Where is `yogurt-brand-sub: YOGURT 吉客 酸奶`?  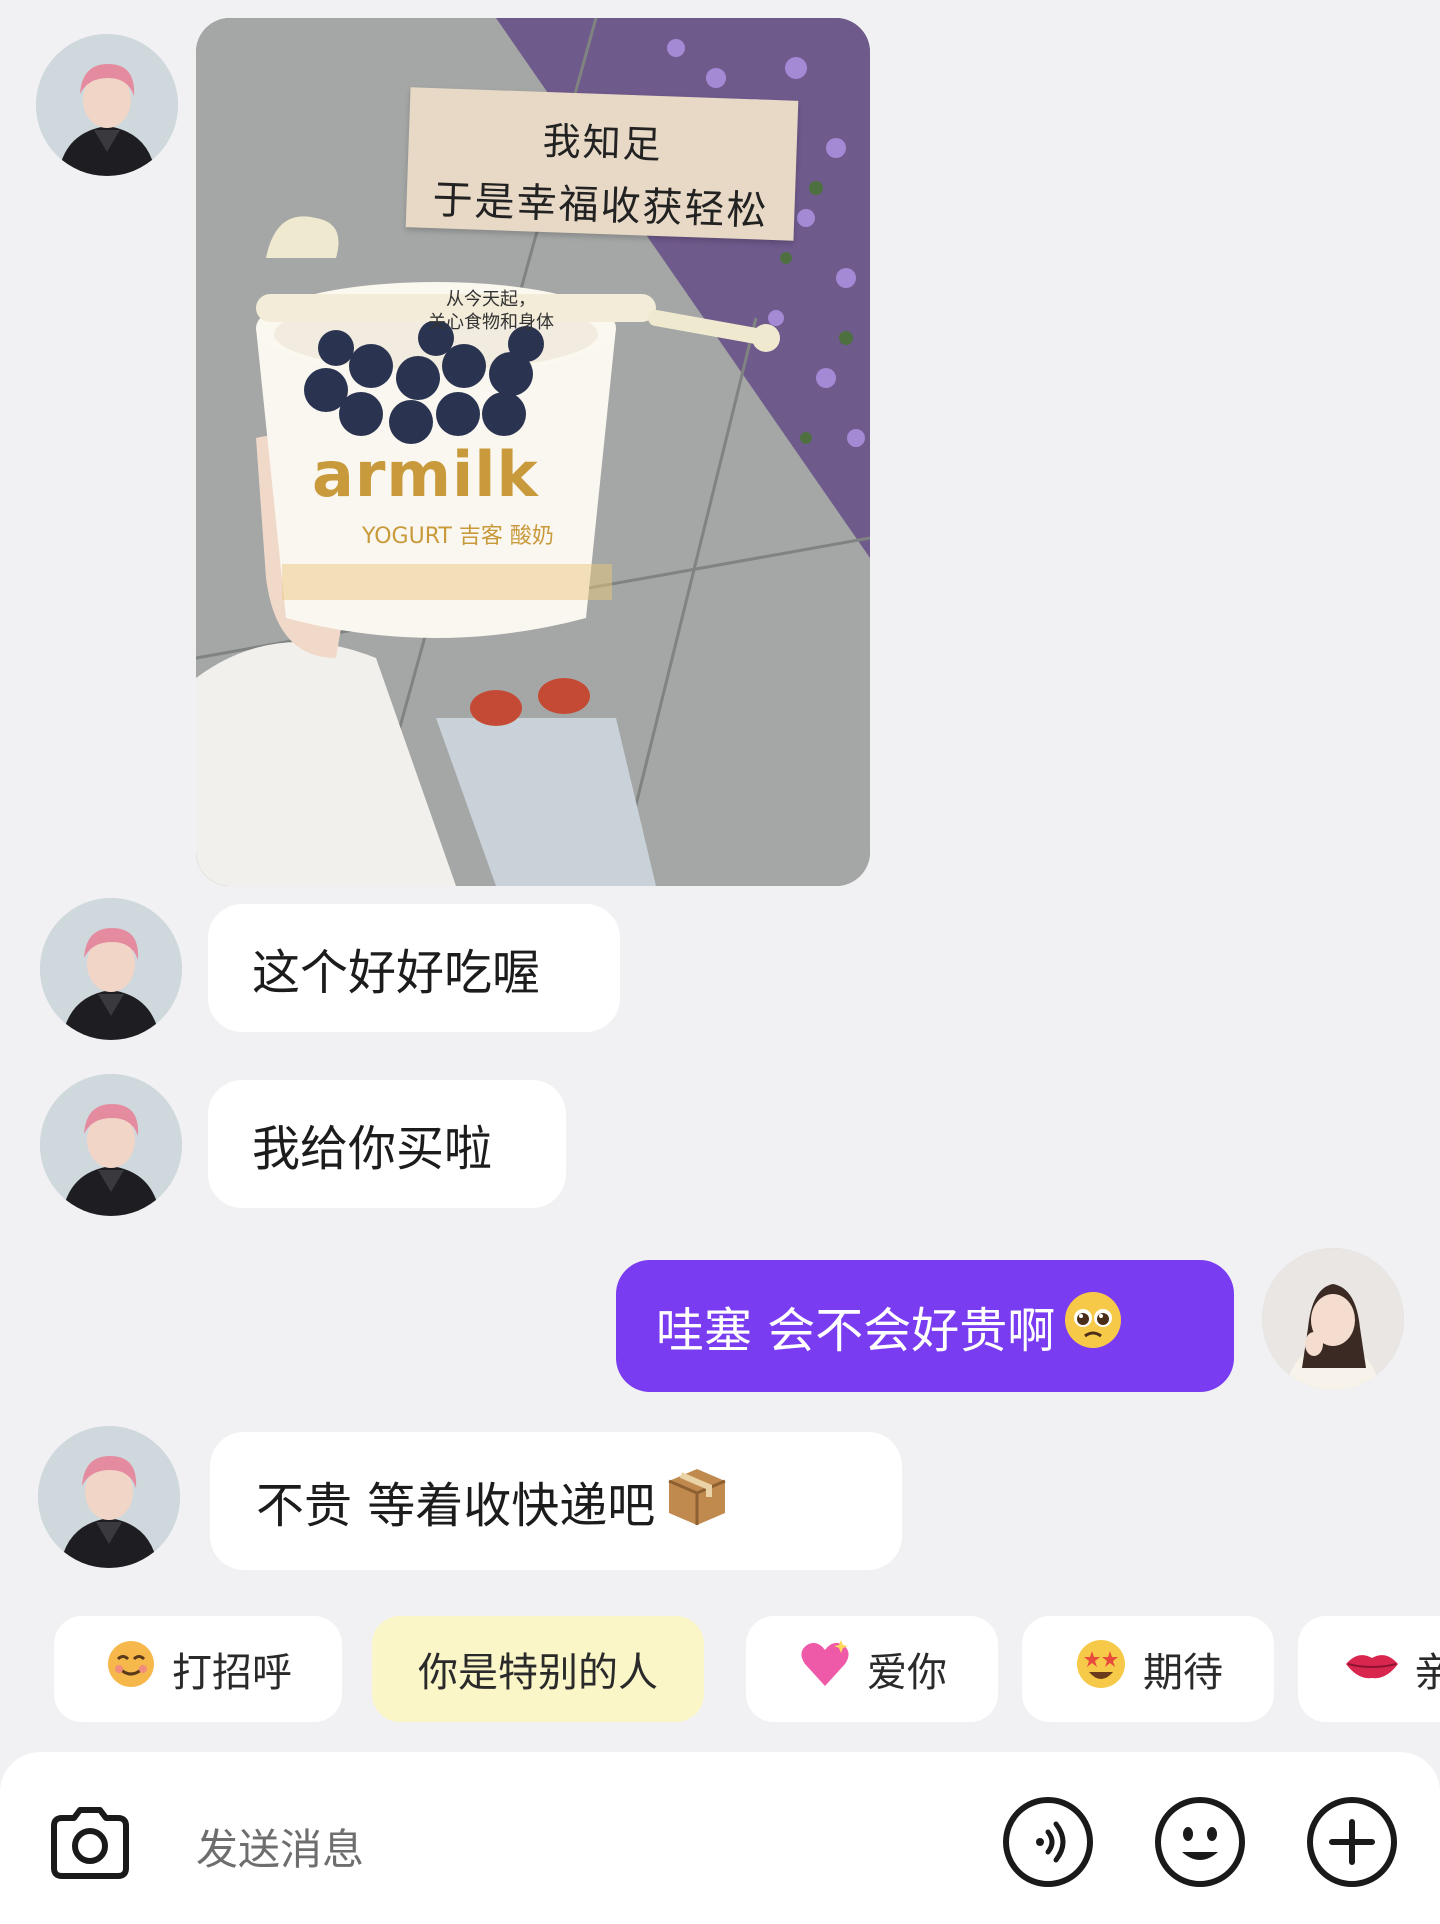 yogurt-brand-sub: YOGURT 吉客 酸奶 is located at coordinates (458, 536).